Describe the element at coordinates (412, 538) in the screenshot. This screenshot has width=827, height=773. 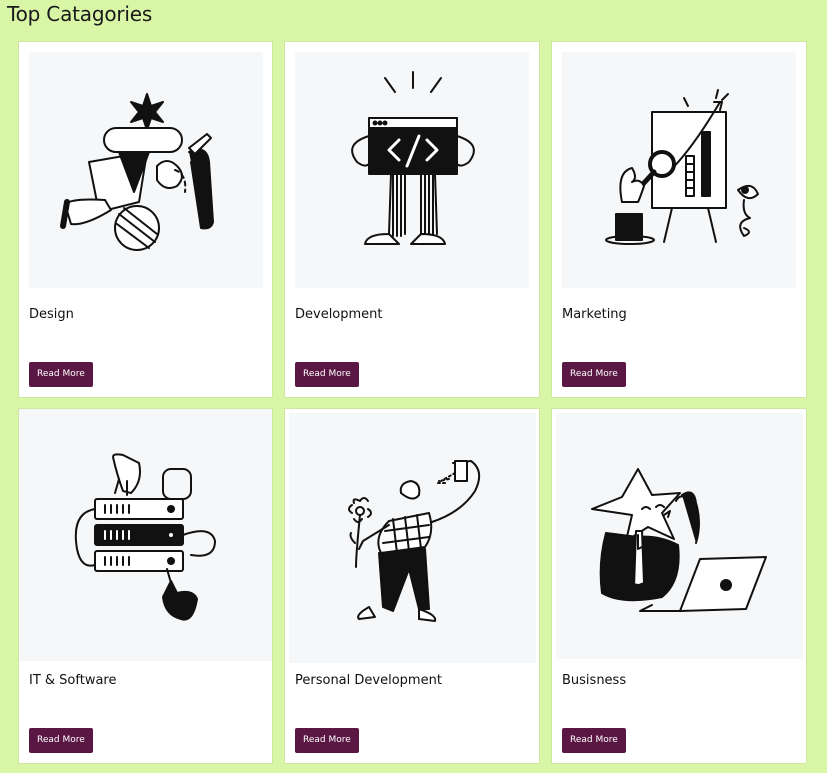
I see `person-with-flower-illustration-icon` at that location.